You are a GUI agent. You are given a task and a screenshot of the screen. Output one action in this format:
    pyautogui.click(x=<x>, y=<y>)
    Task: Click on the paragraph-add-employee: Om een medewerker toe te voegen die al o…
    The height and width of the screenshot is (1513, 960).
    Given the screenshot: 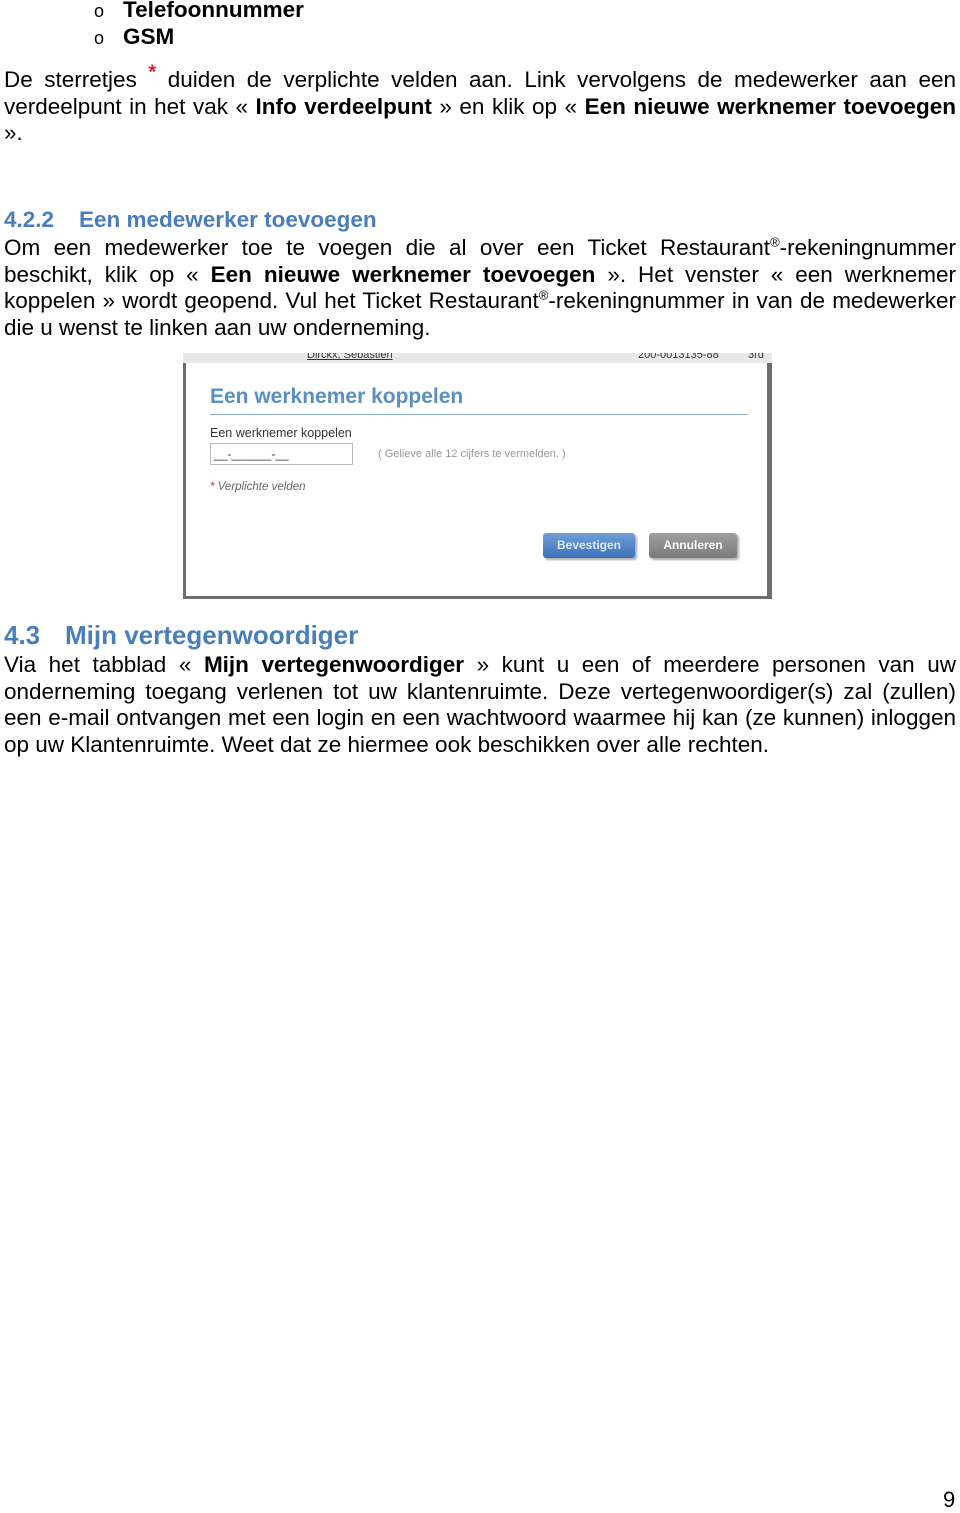 What is the action you would take?
    pyautogui.click(x=480, y=288)
    